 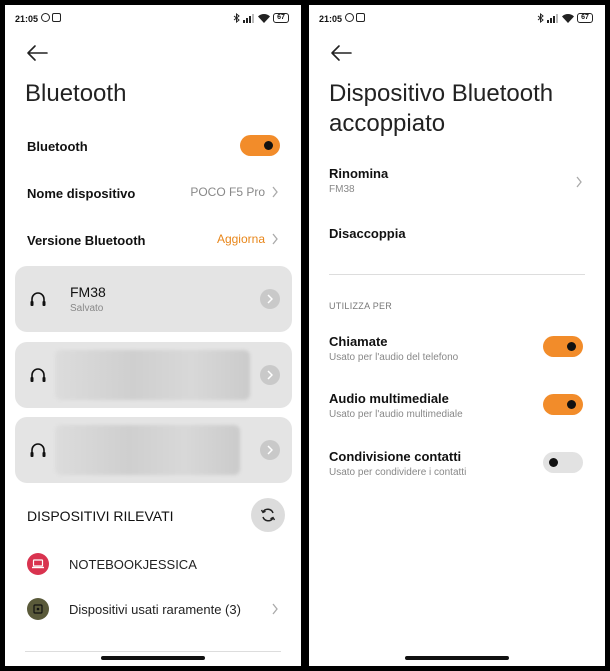 What do you see at coordinates (361, 306) in the screenshot?
I see `use-for-header: UTILIZZA PER` at bounding box center [361, 306].